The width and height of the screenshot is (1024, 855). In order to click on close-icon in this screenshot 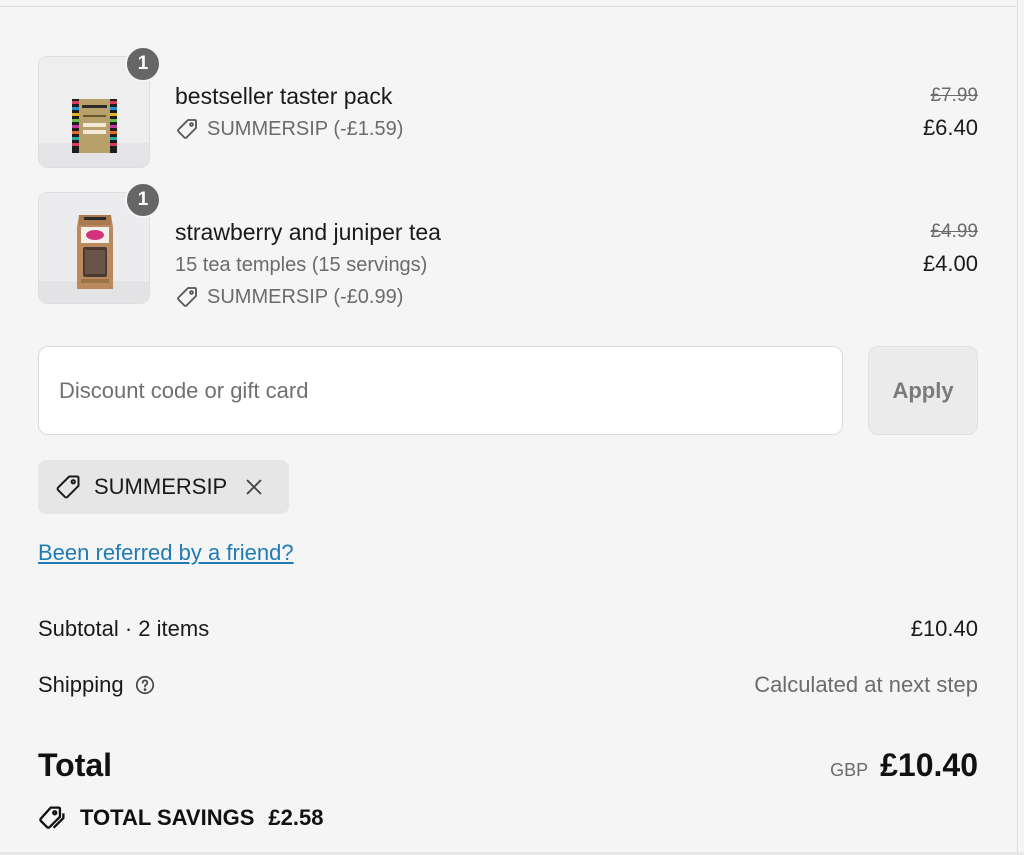, I will do `click(254, 487)`.